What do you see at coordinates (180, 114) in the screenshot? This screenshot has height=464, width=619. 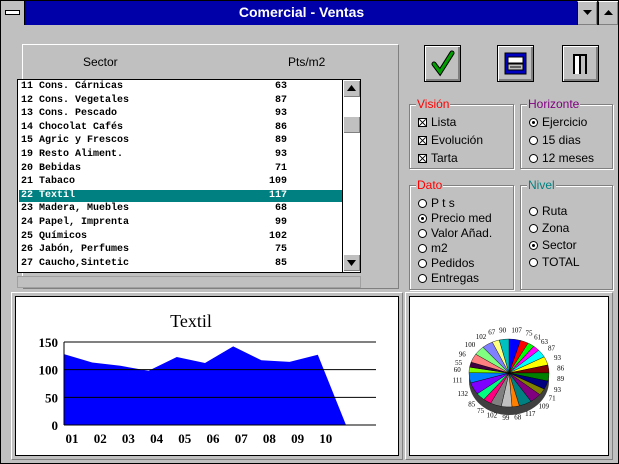 I see `list-item: 13 Cons. Pescado 93` at bounding box center [180, 114].